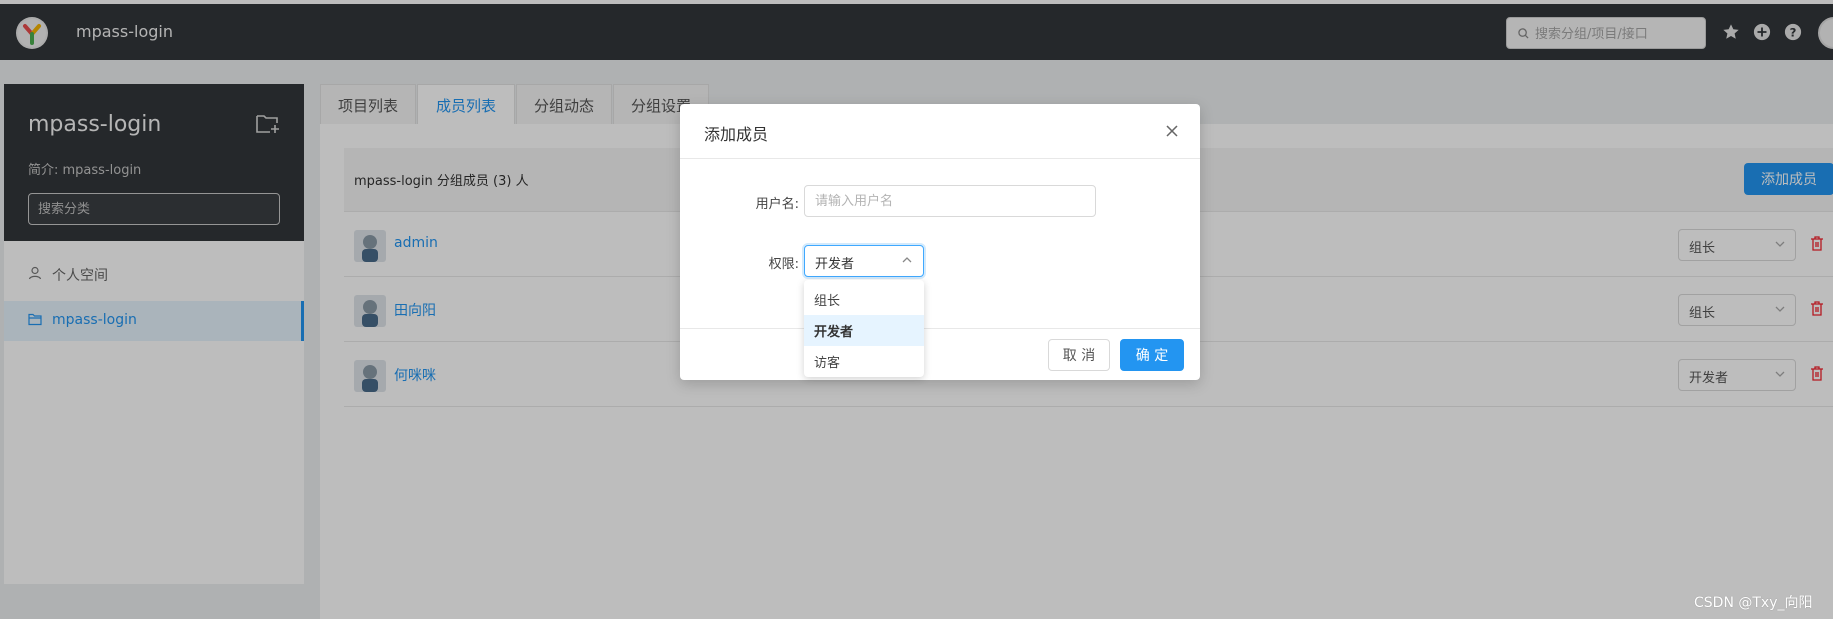  What do you see at coordinates (736, 134) in the screenshot?
I see `dialog-title: 添加成员` at bounding box center [736, 134].